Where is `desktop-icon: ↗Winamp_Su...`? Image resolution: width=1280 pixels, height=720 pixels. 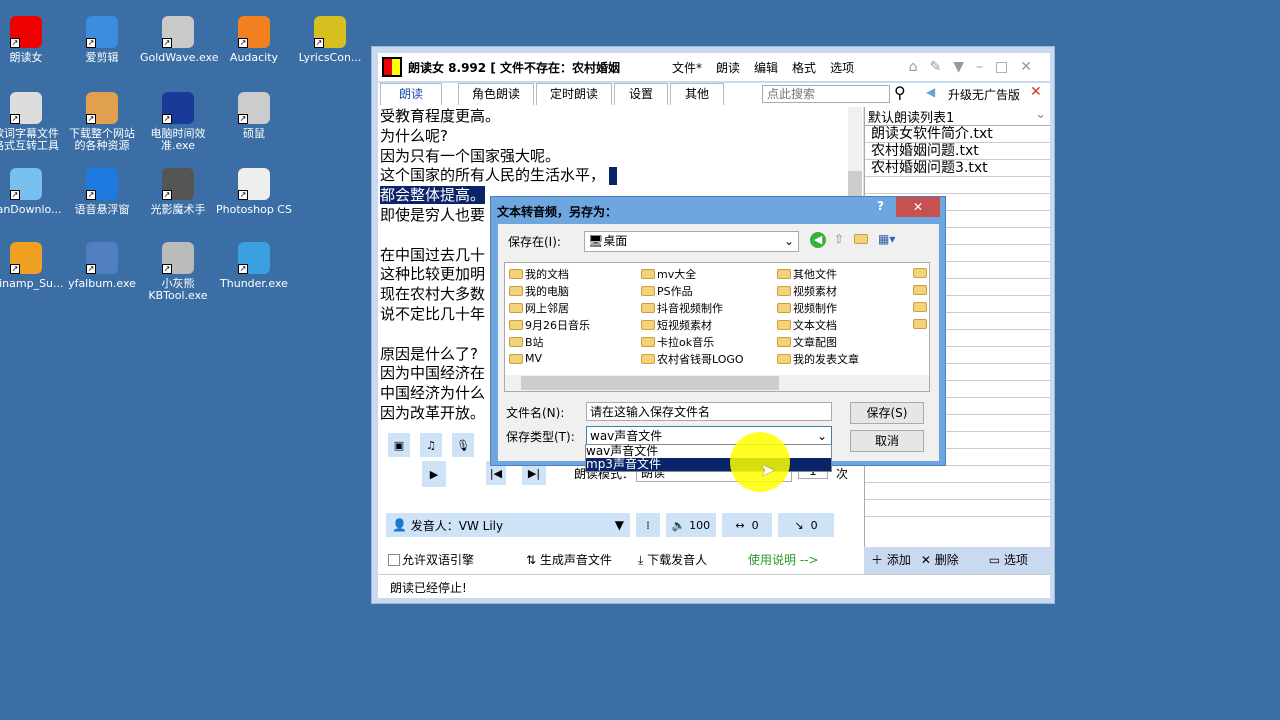
desktop-icon: ↗Winamp_Su... is located at coordinates (32, 266).